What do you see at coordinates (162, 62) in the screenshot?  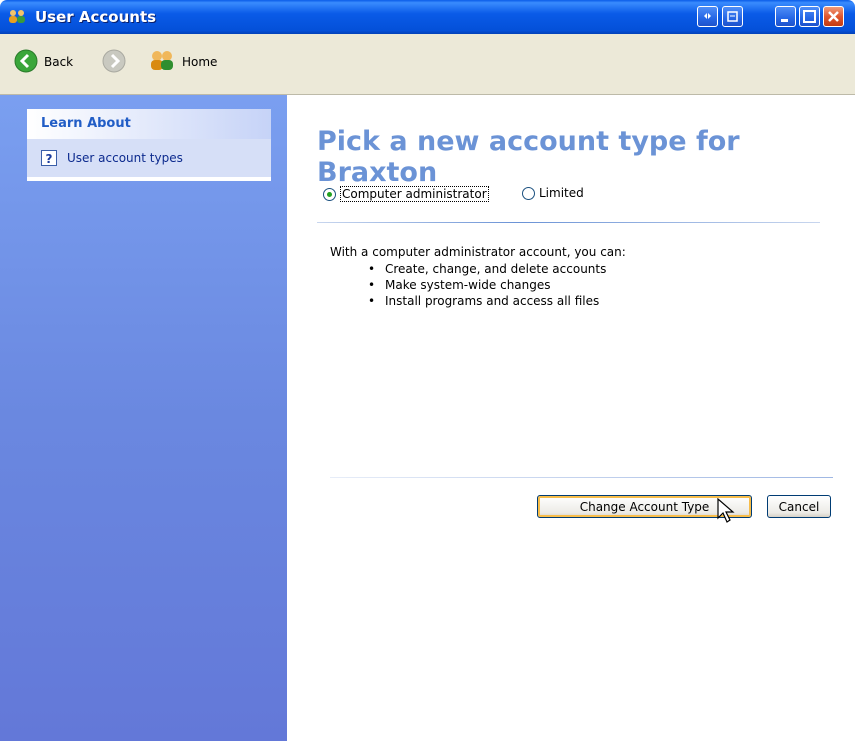 I see `home-users-icon` at bounding box center [162, 62].